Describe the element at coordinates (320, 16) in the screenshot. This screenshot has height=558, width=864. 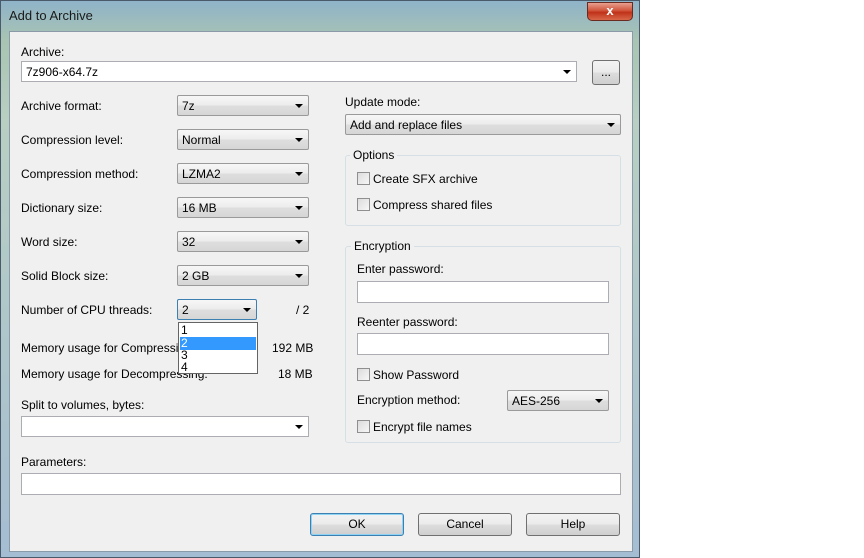
I see `title-bar: Add to Archive x` at that location.